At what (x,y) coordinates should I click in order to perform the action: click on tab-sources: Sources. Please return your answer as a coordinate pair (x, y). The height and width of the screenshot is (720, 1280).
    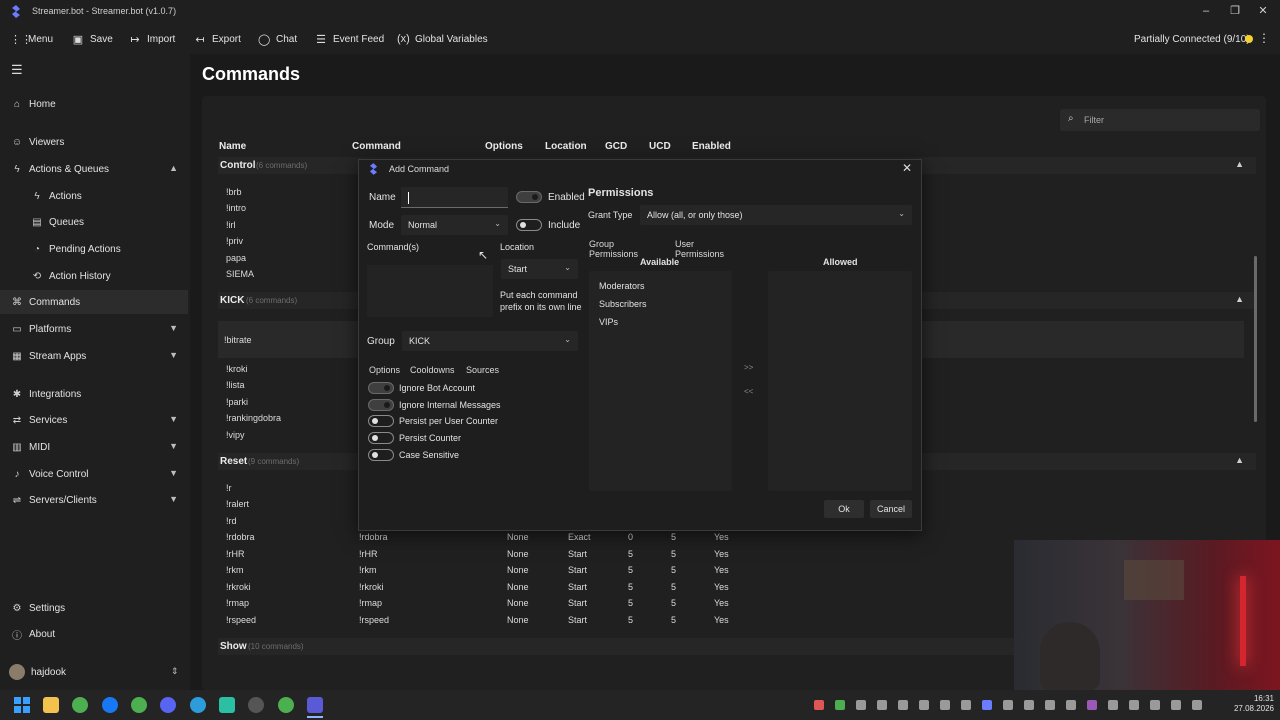
    Looking at the image, I should click on (482, 370).